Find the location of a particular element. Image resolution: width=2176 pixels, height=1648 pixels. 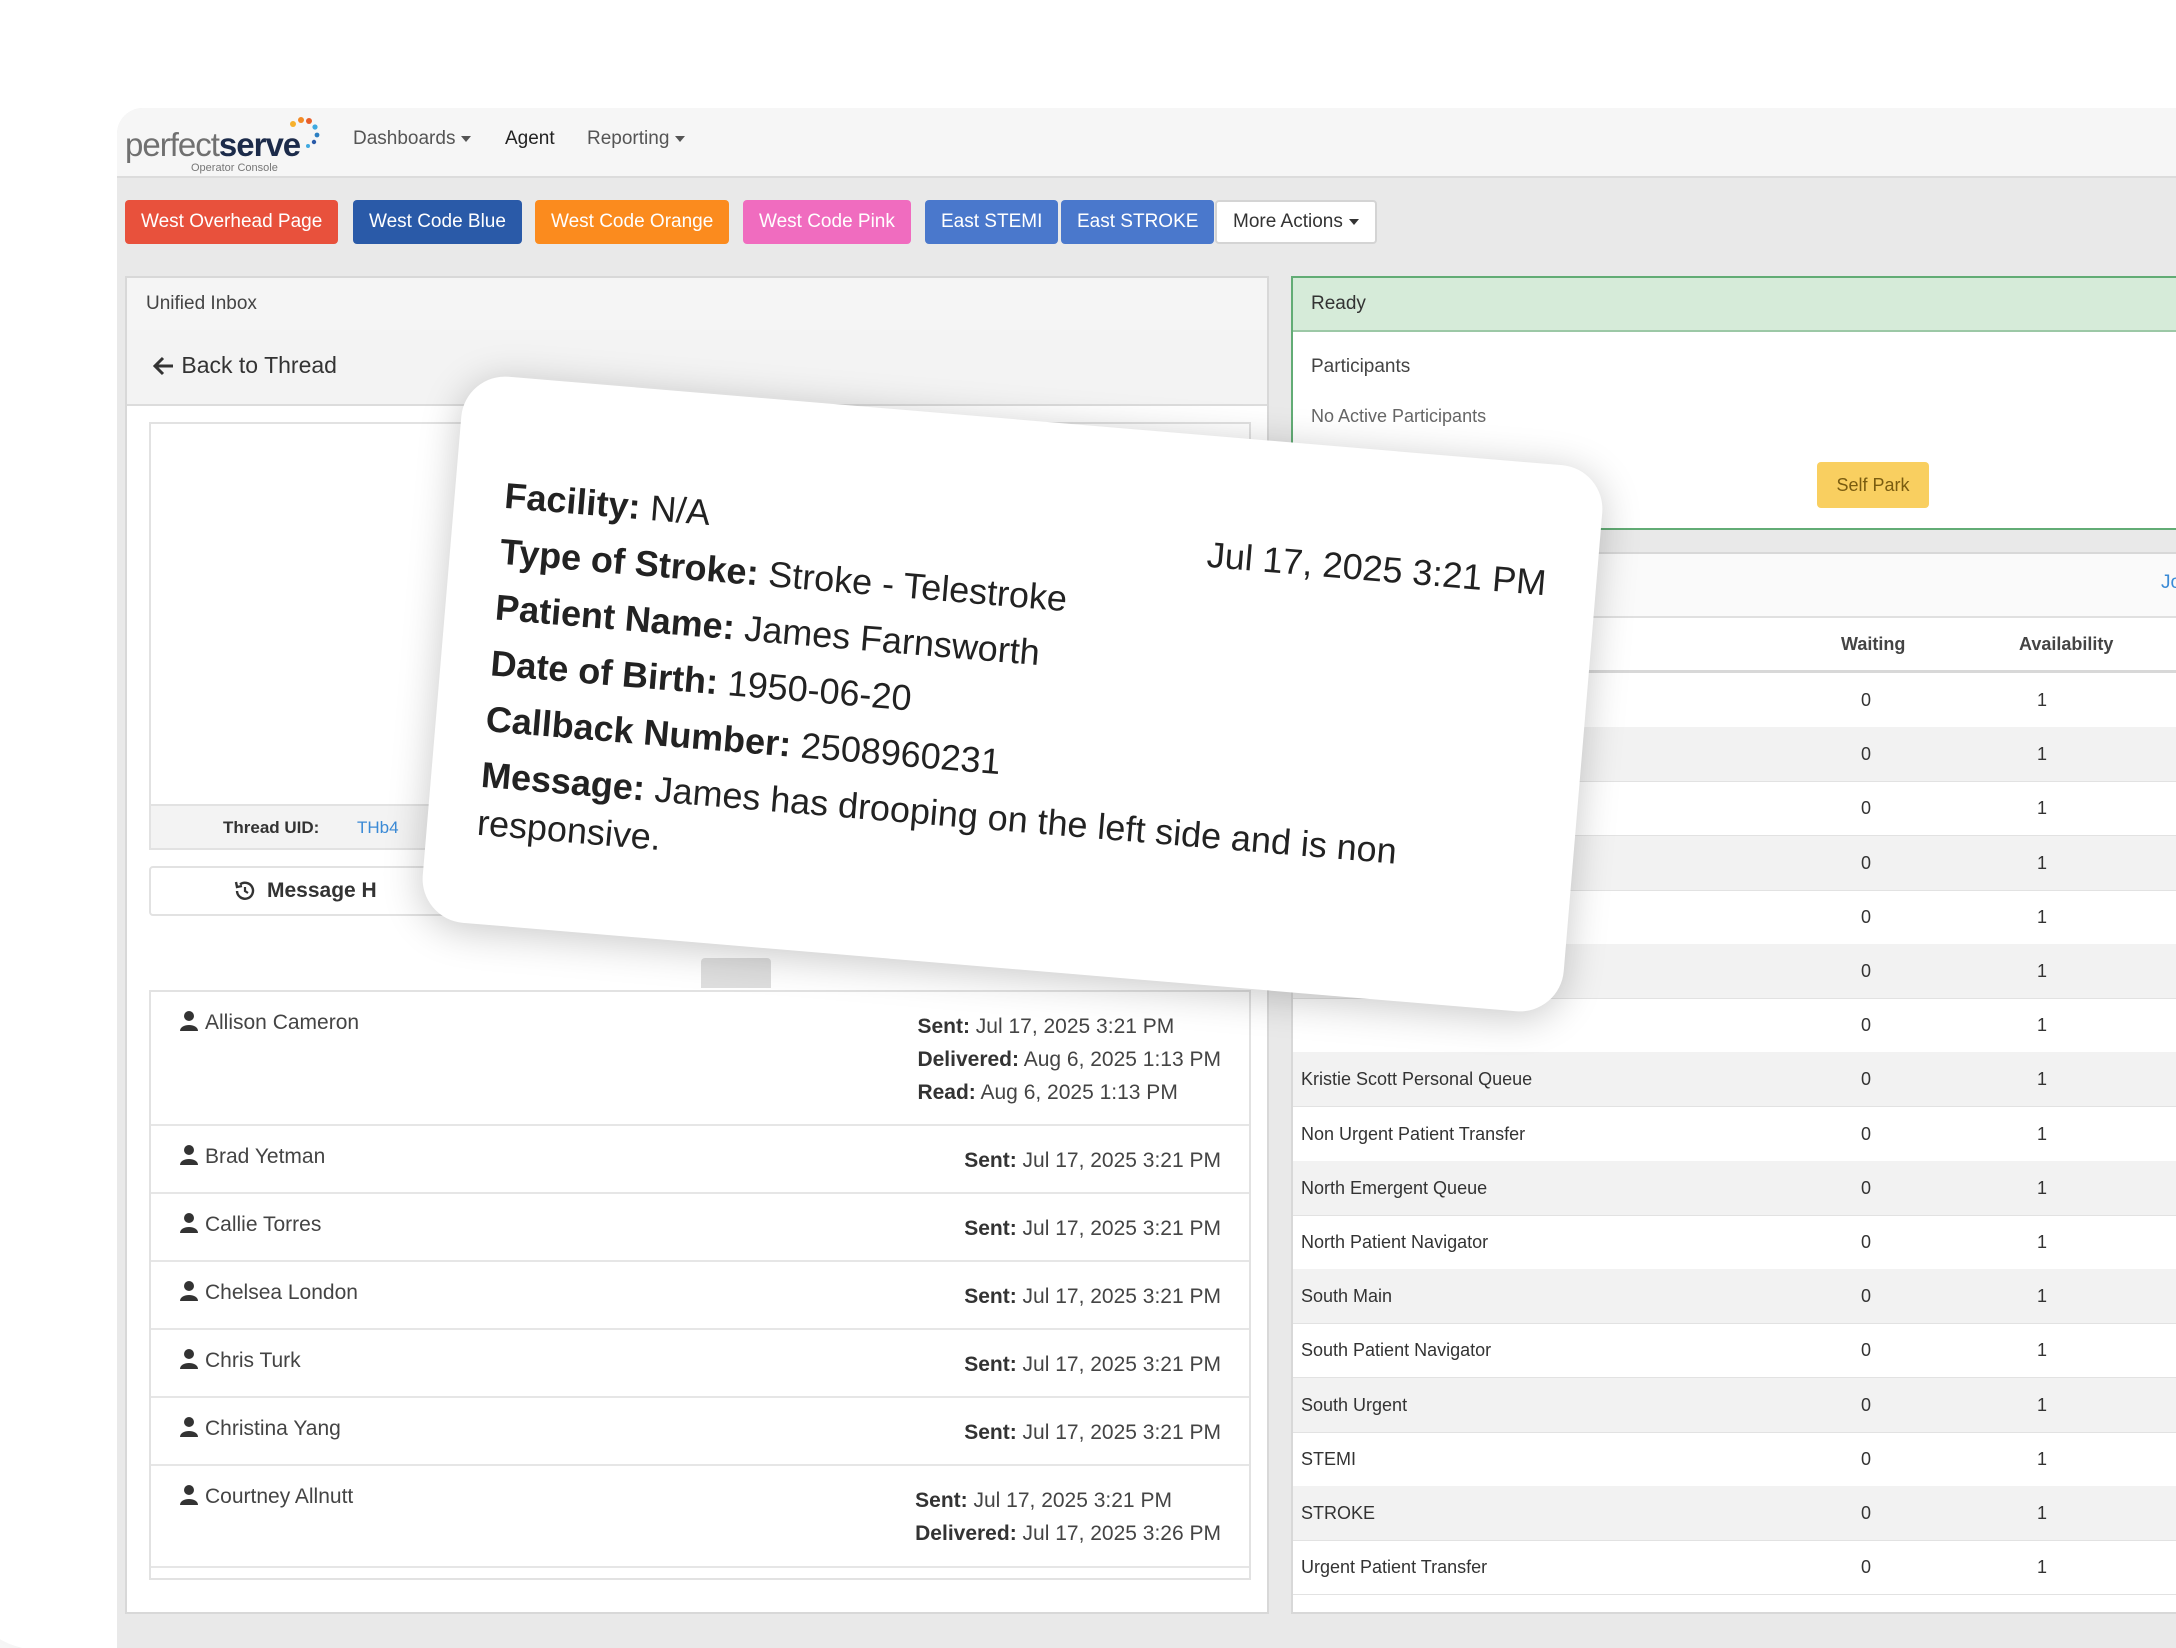

recipient-name: Brad Yetman is located at coordinates (252, 1156).